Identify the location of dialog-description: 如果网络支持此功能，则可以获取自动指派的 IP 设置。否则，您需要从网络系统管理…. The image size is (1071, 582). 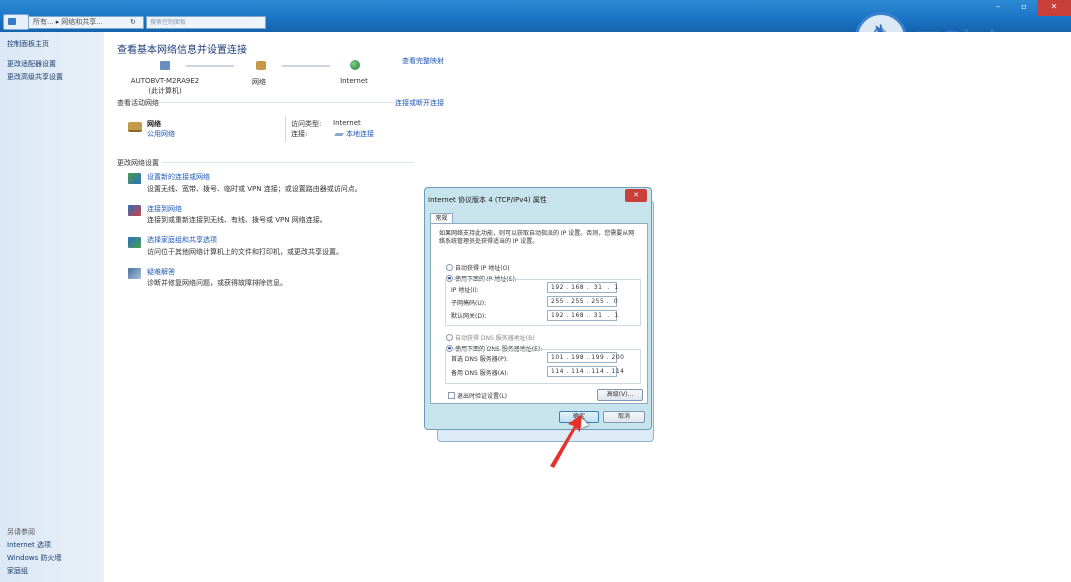
(537, 237).